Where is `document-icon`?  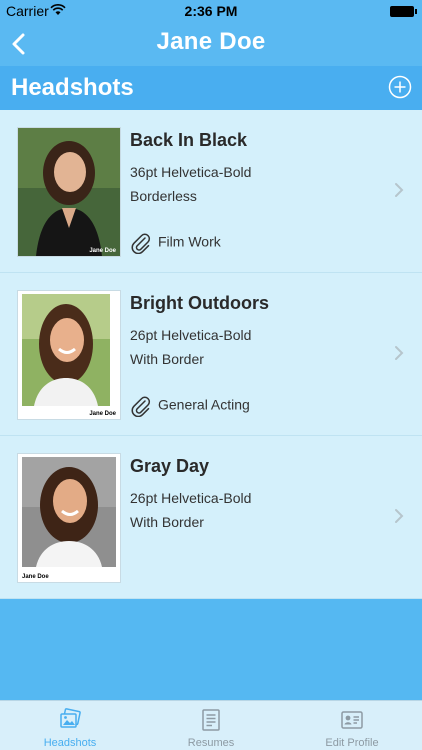
document-icon is located at coordinates (211, 720).